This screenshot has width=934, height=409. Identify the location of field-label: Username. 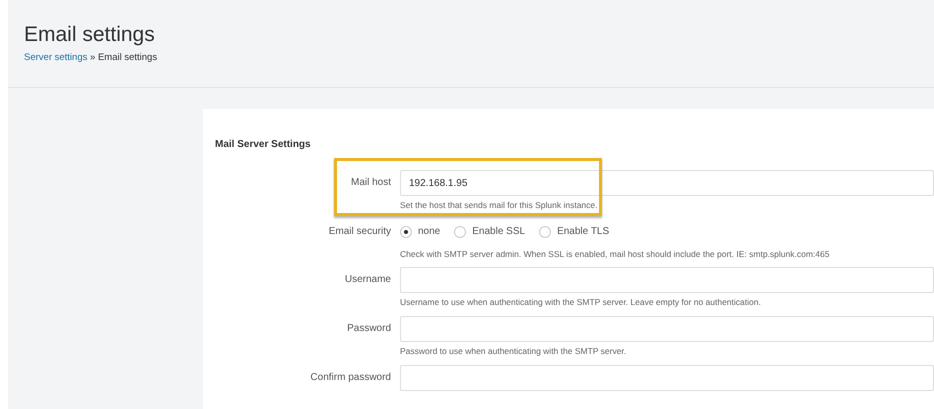
(368, 280).